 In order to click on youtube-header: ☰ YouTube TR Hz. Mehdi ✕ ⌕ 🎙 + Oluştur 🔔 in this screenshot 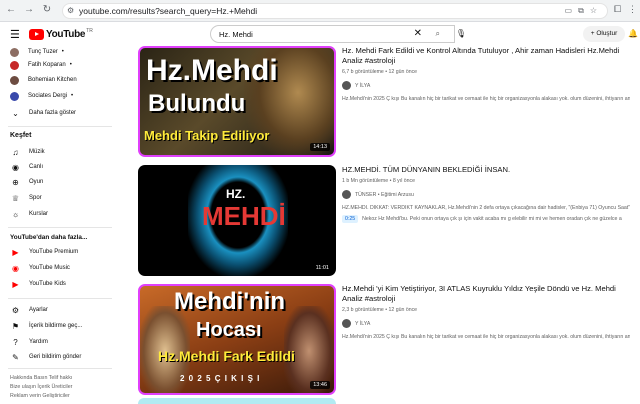, I will do `click(320, 34)`.